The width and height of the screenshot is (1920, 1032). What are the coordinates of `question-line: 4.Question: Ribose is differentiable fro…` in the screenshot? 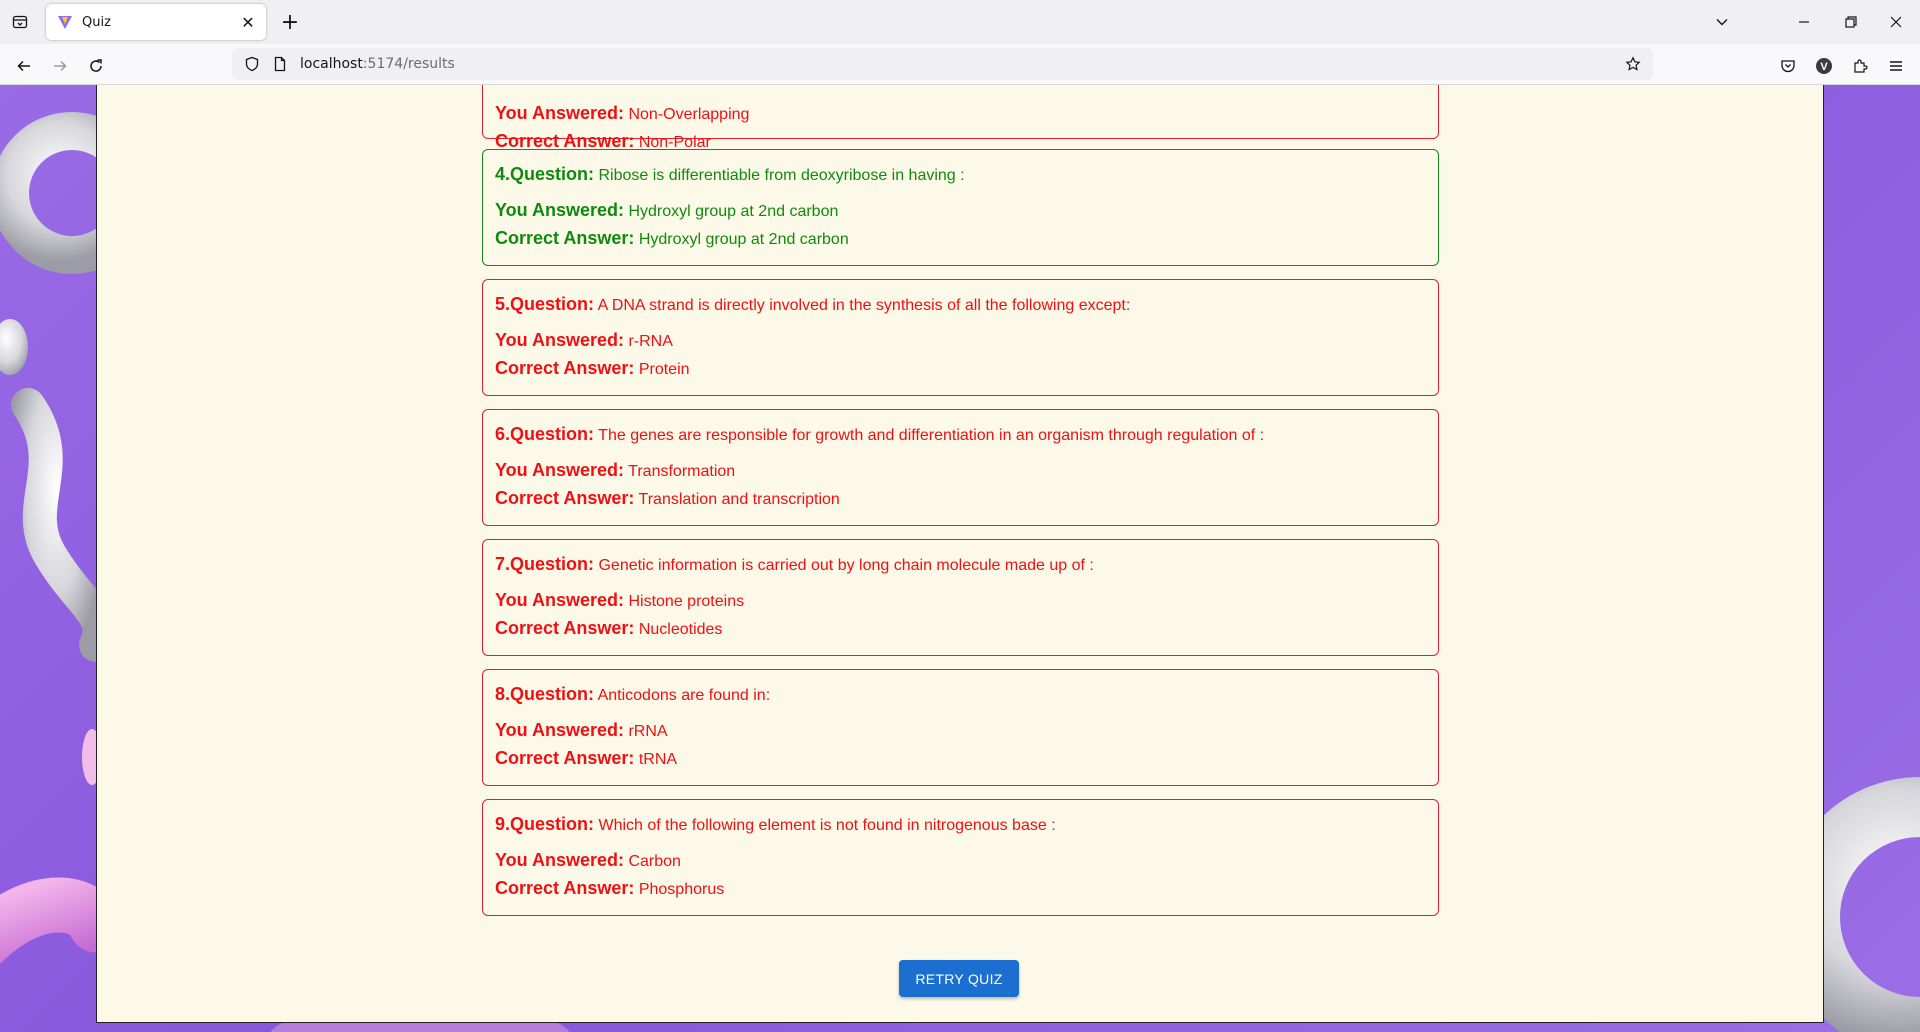 It's located at (730, 174).